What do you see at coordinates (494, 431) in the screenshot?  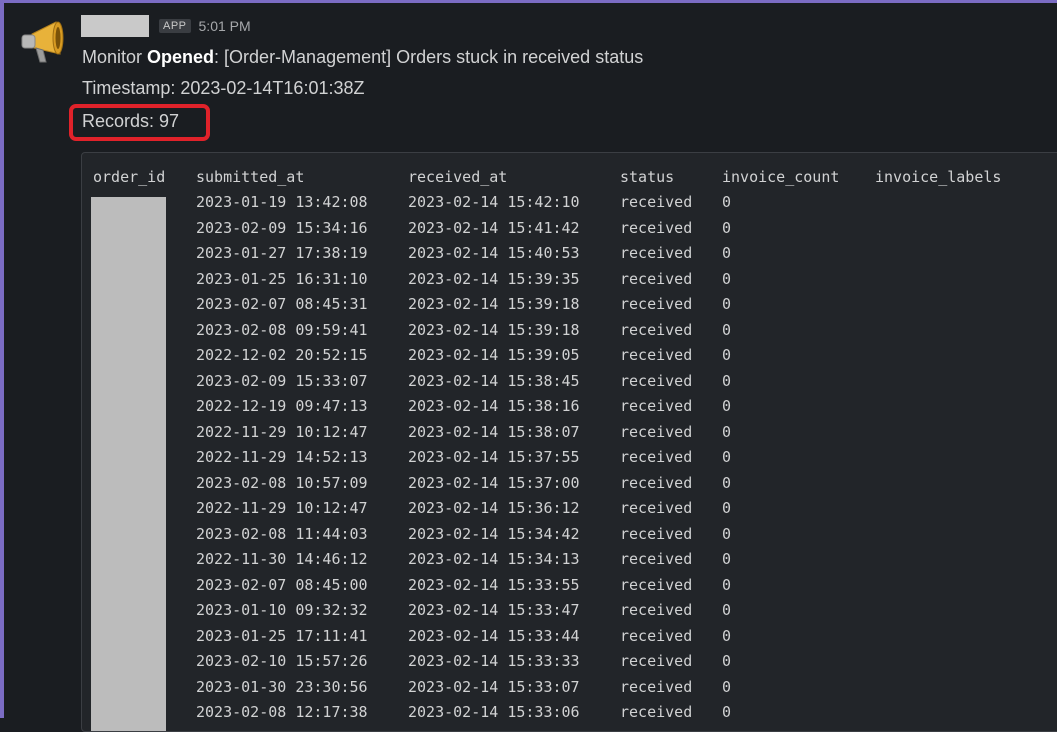 I see `received-at-cell: 2023-02-14 15:38:07` at bounding box center [494, 431].